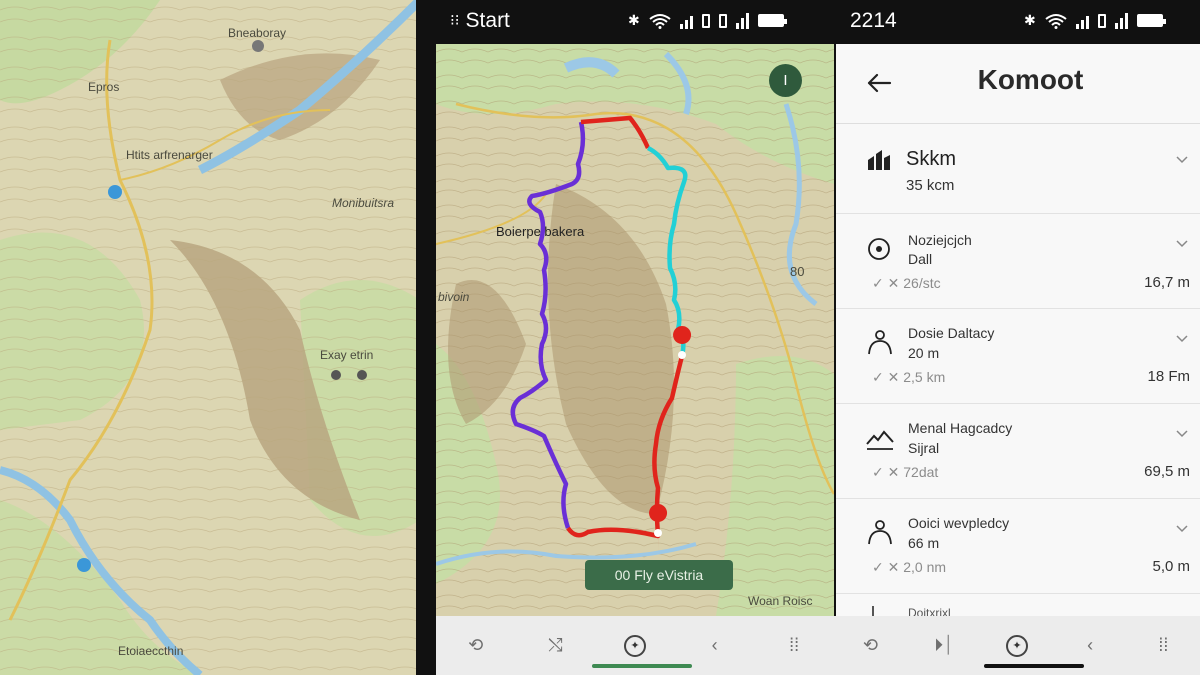 This screenshot has height=675, width=1200. Describe the element at coordinates (1168, 376) in the screenshot. I see `row-value: 18 Fm` at that location.